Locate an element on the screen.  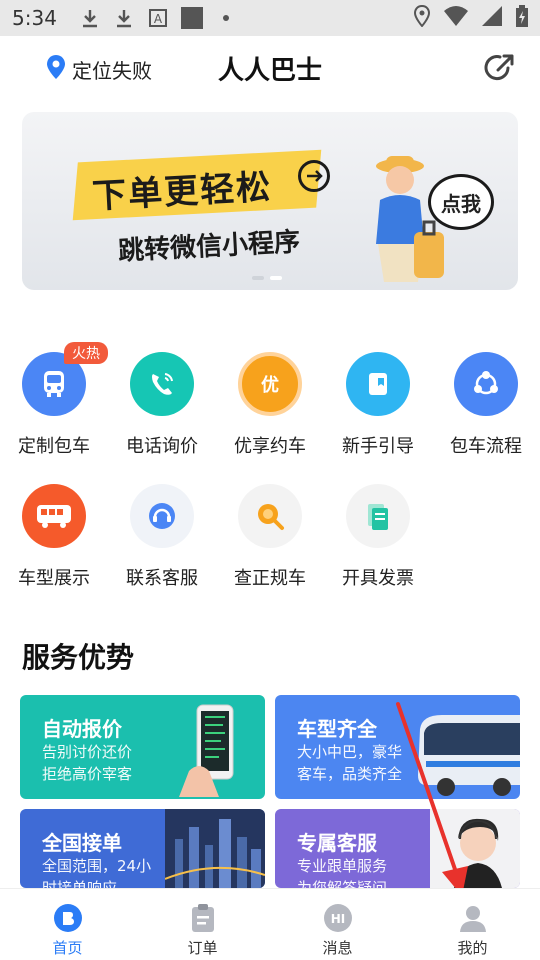
status-bar: 5:34 A is located at coordinates (270, 18).